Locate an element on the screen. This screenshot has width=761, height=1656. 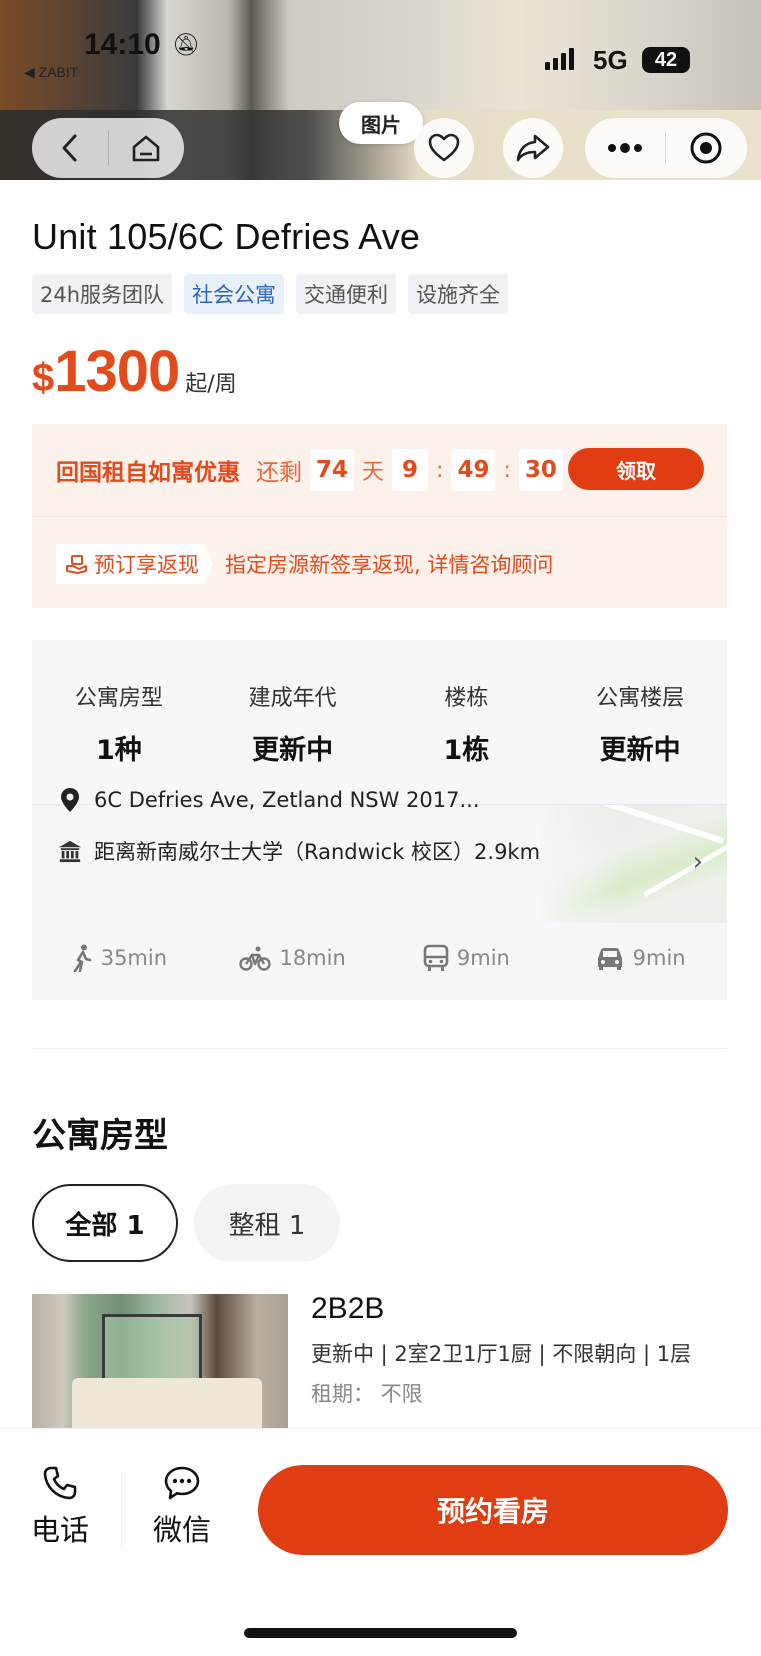
price: $ 1300 起/周 is located at coordinates (134, 371).